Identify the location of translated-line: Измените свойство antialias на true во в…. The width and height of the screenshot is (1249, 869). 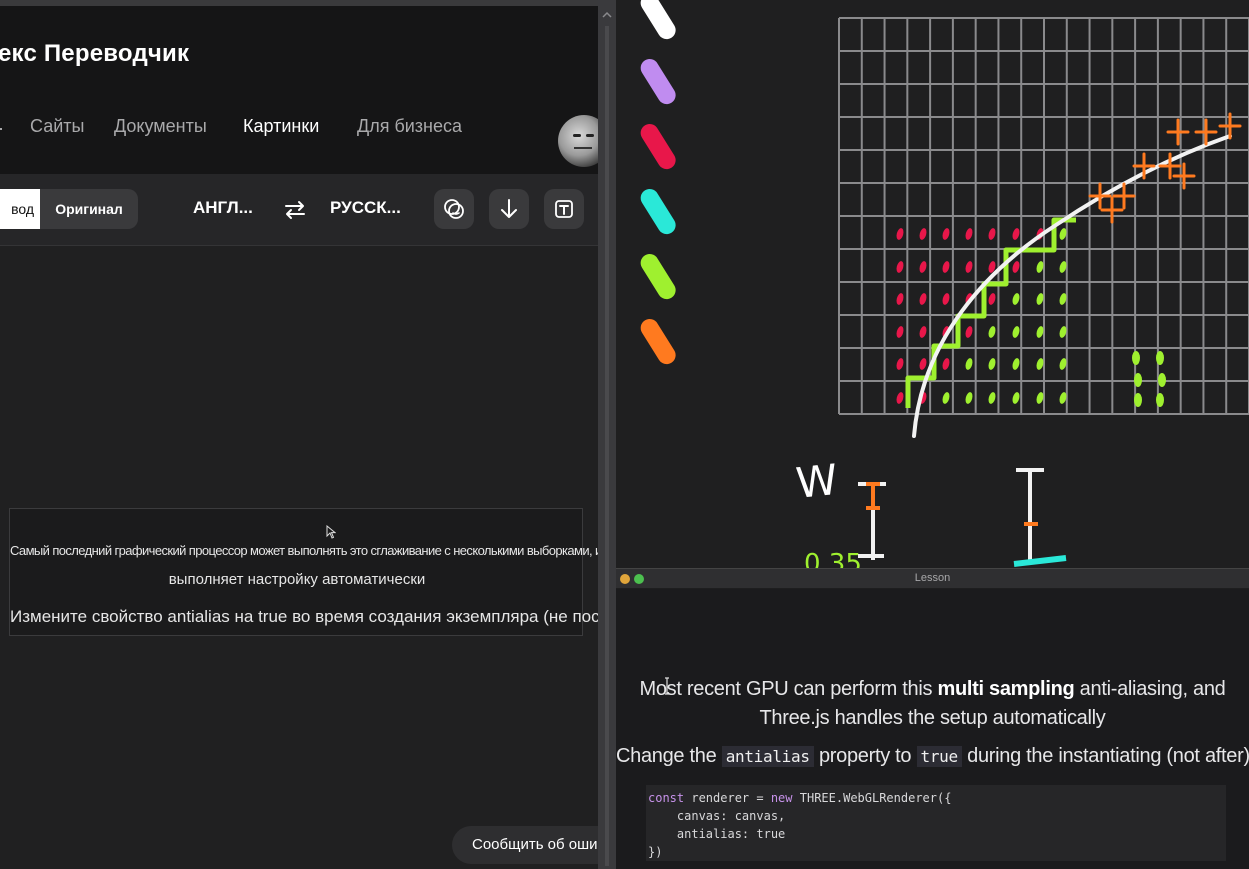
(304, 616).